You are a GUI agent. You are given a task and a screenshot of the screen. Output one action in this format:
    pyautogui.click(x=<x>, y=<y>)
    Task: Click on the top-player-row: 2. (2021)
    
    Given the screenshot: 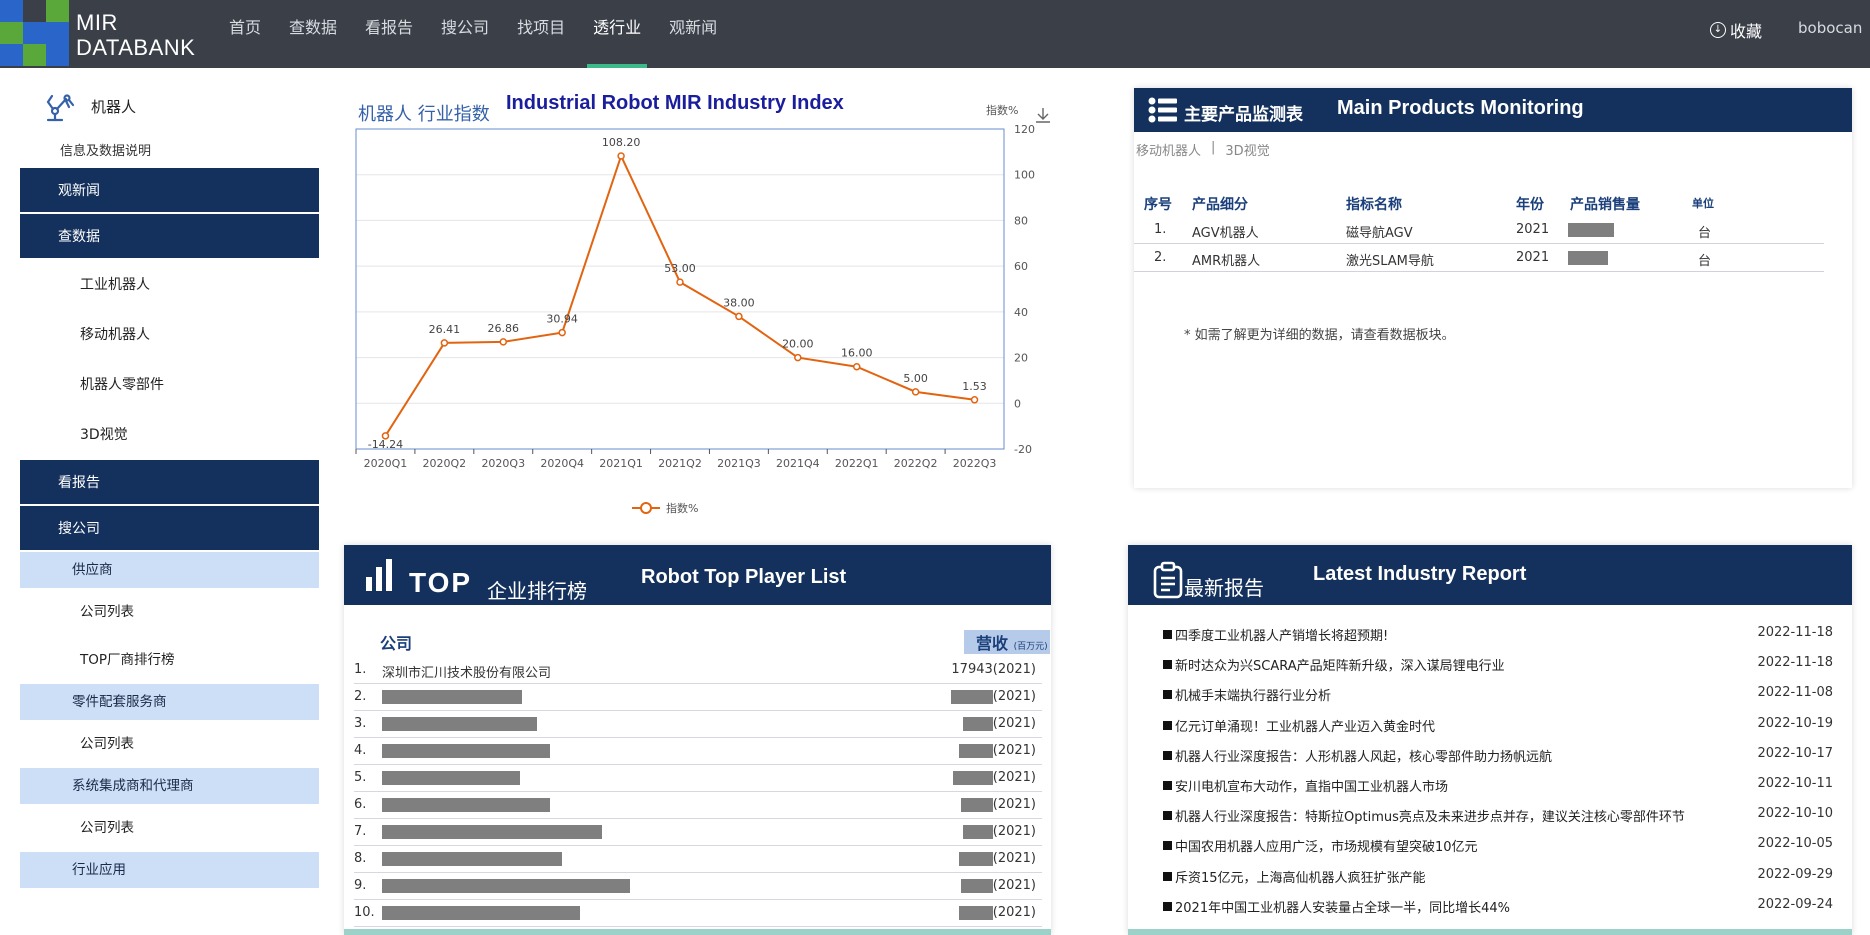 What is the action you would take?
    pyautogui.click(x=698, y=697)
    